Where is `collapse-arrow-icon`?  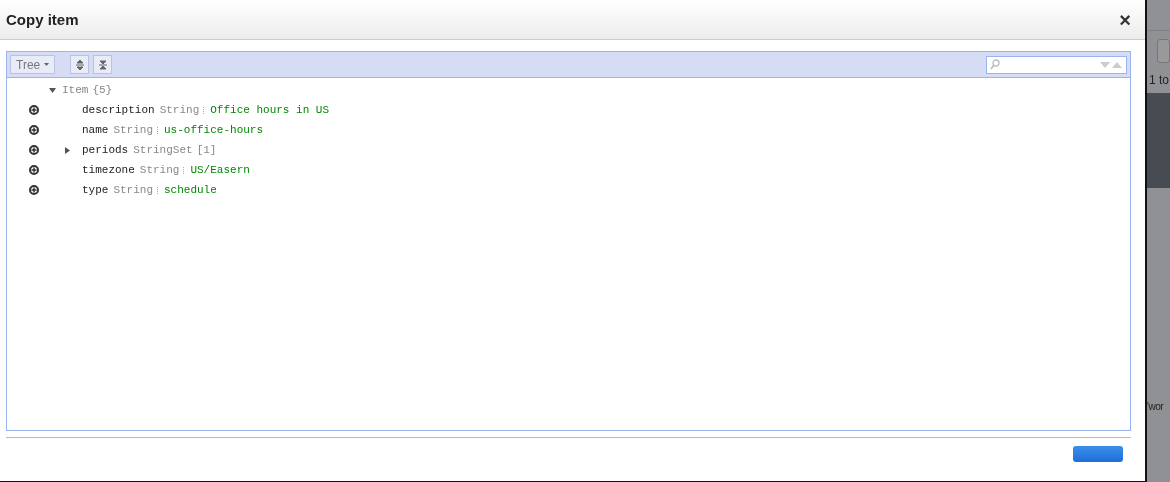
collapse-arrow-icon is located at coordinates (52, 90).